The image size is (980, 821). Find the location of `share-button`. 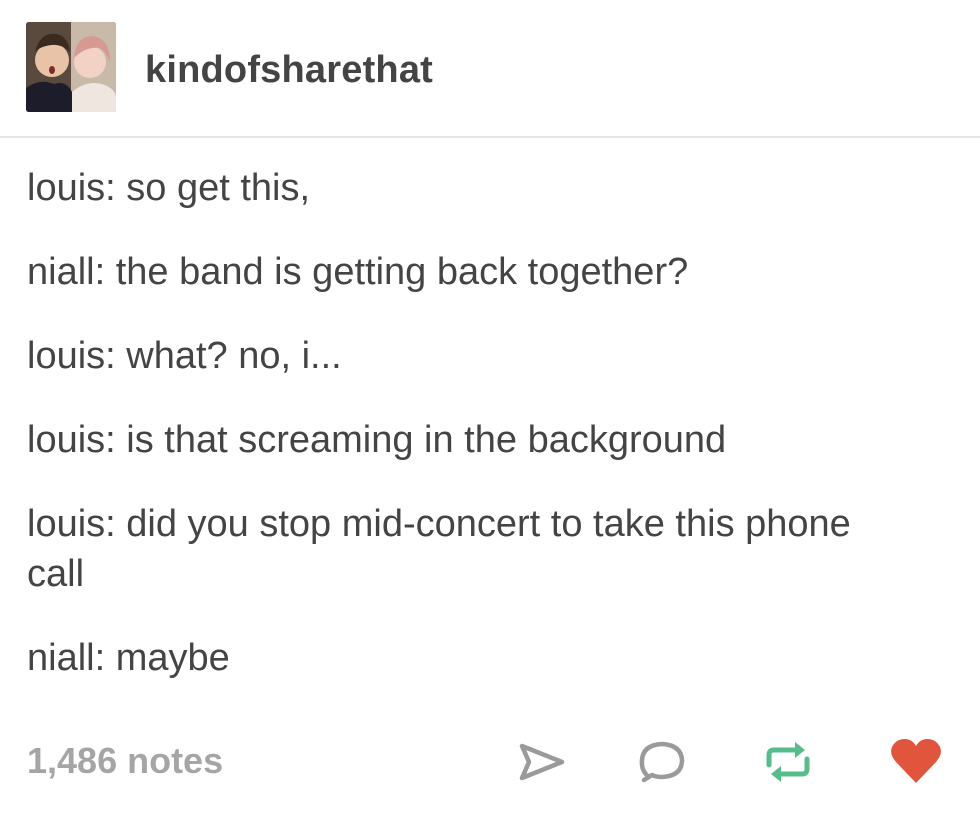

share-button is located at coordinates (542, 762).